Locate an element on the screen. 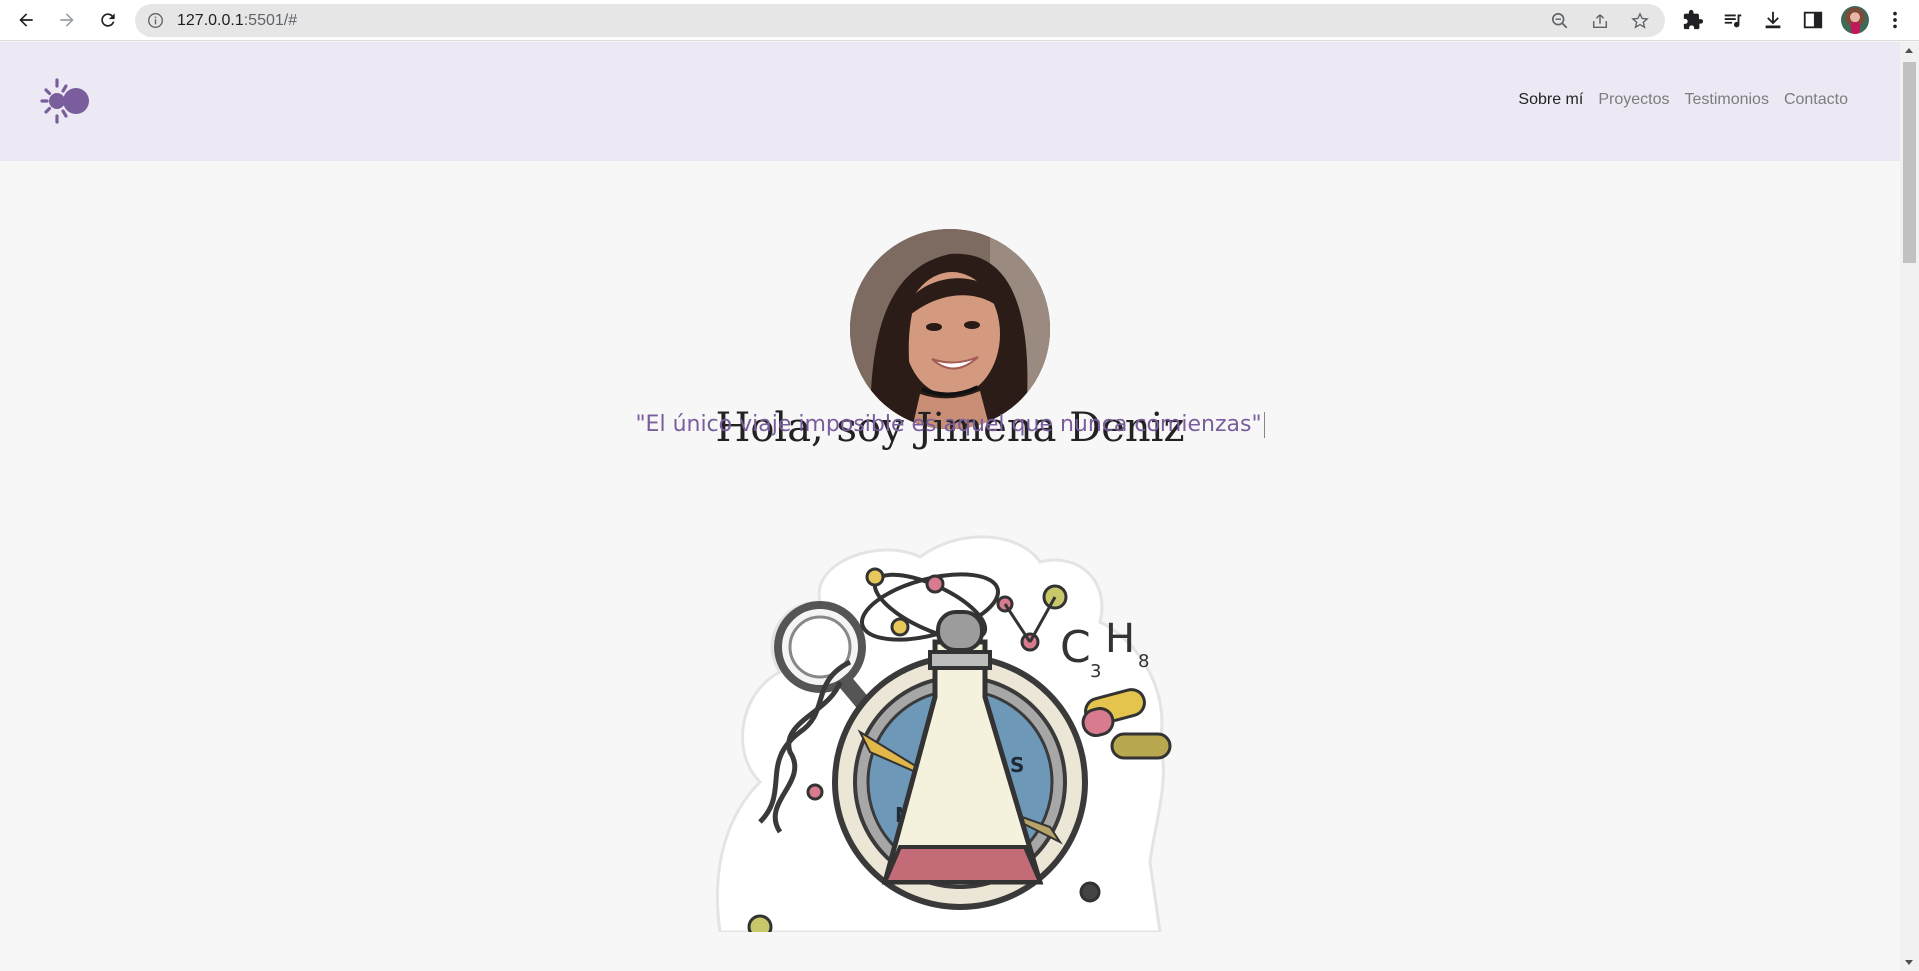  extensions-button is located at coordinates (1693, 20).